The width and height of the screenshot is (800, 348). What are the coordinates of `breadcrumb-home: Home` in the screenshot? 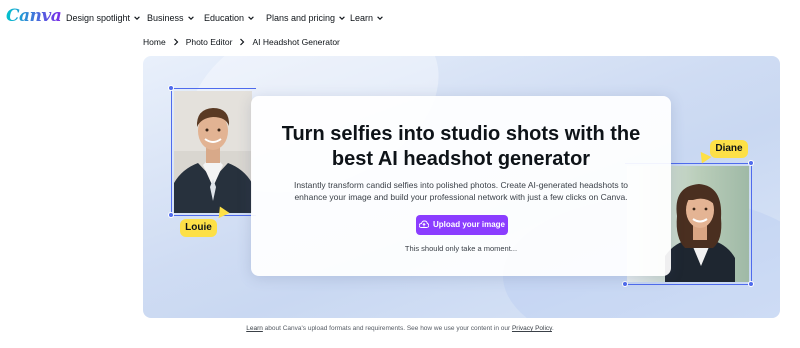 It's located at (154, 42).